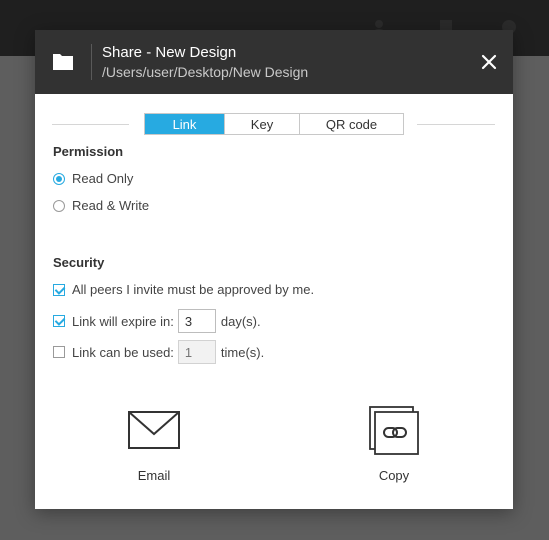 This screenshot has height=540, width=549. What do you see at coordinates (123, 321) in the screenshot?
I see `link-expire-label: Link will expire in:` at bounding box center [123, 321].